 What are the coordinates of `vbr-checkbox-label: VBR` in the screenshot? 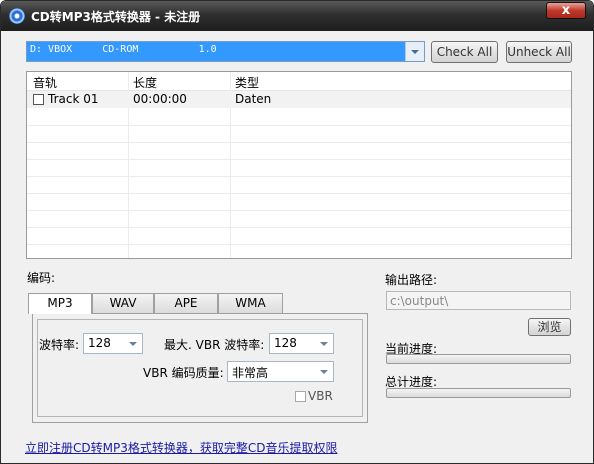 It's located at (320, 396).